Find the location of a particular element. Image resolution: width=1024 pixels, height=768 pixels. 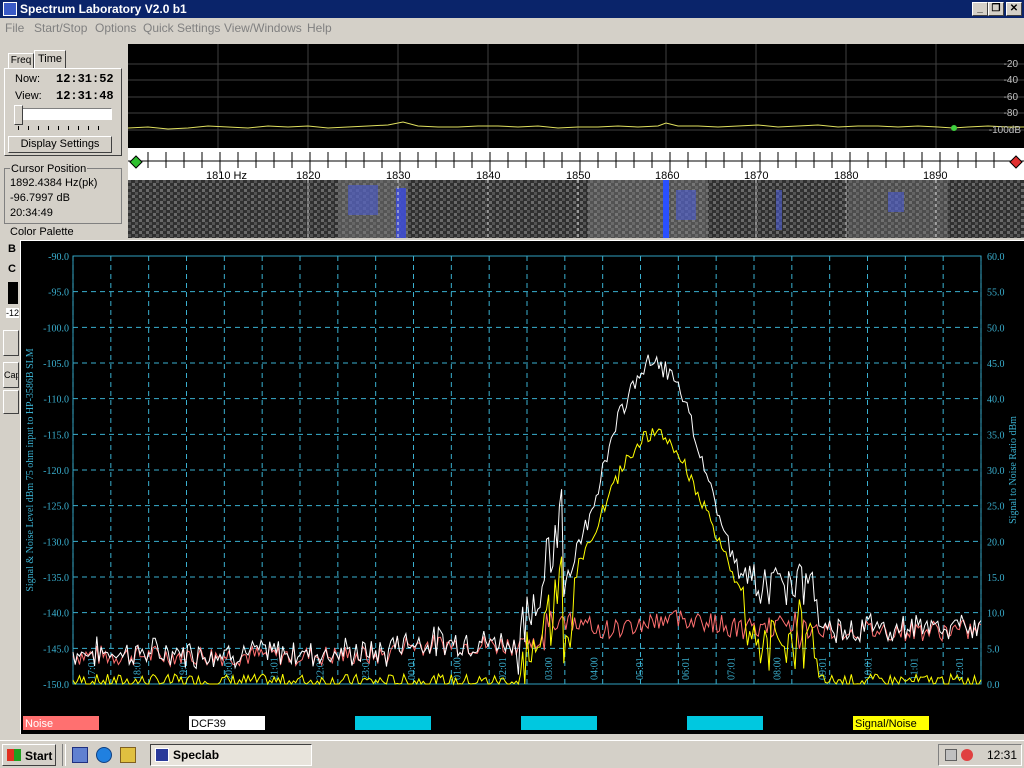

y2-tick-label: 25.0 is located at coordinates (996, 507).